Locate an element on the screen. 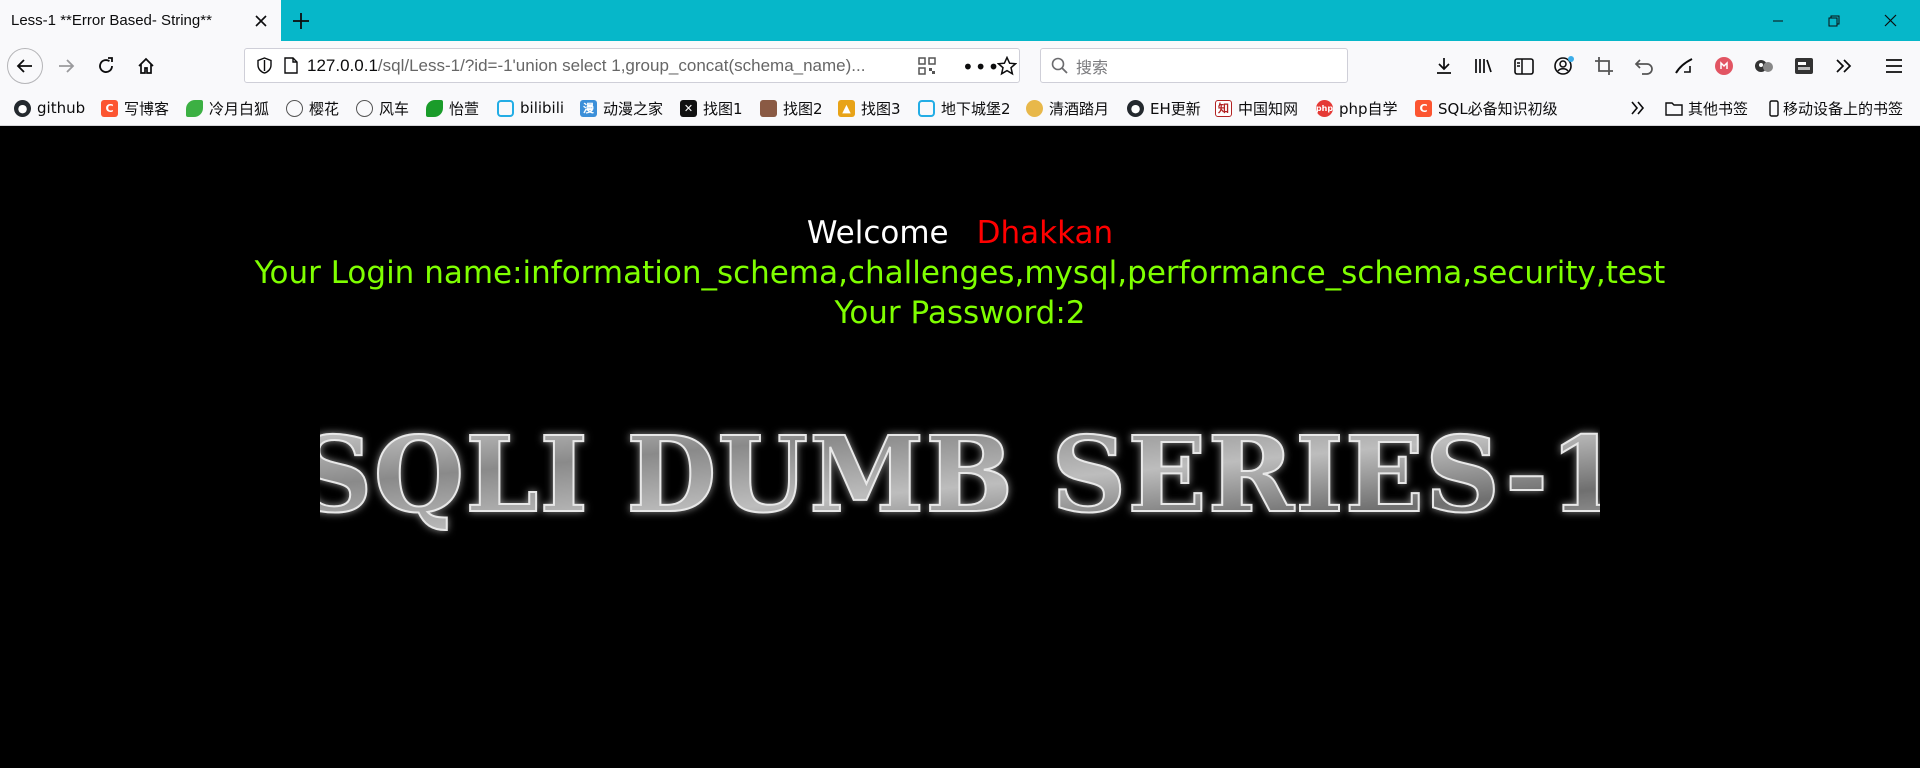 The height and width of the screenshot is (768, 1920). other-bookmarks: 其他书签 is located at coordinates (1706, 108).